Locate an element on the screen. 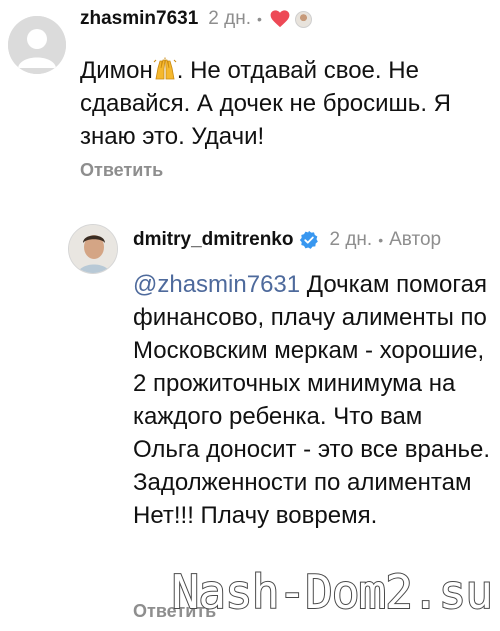 The height and width of the screenshot is (631, 500). reply-button: Ответить is located at coordinates (121, 170).